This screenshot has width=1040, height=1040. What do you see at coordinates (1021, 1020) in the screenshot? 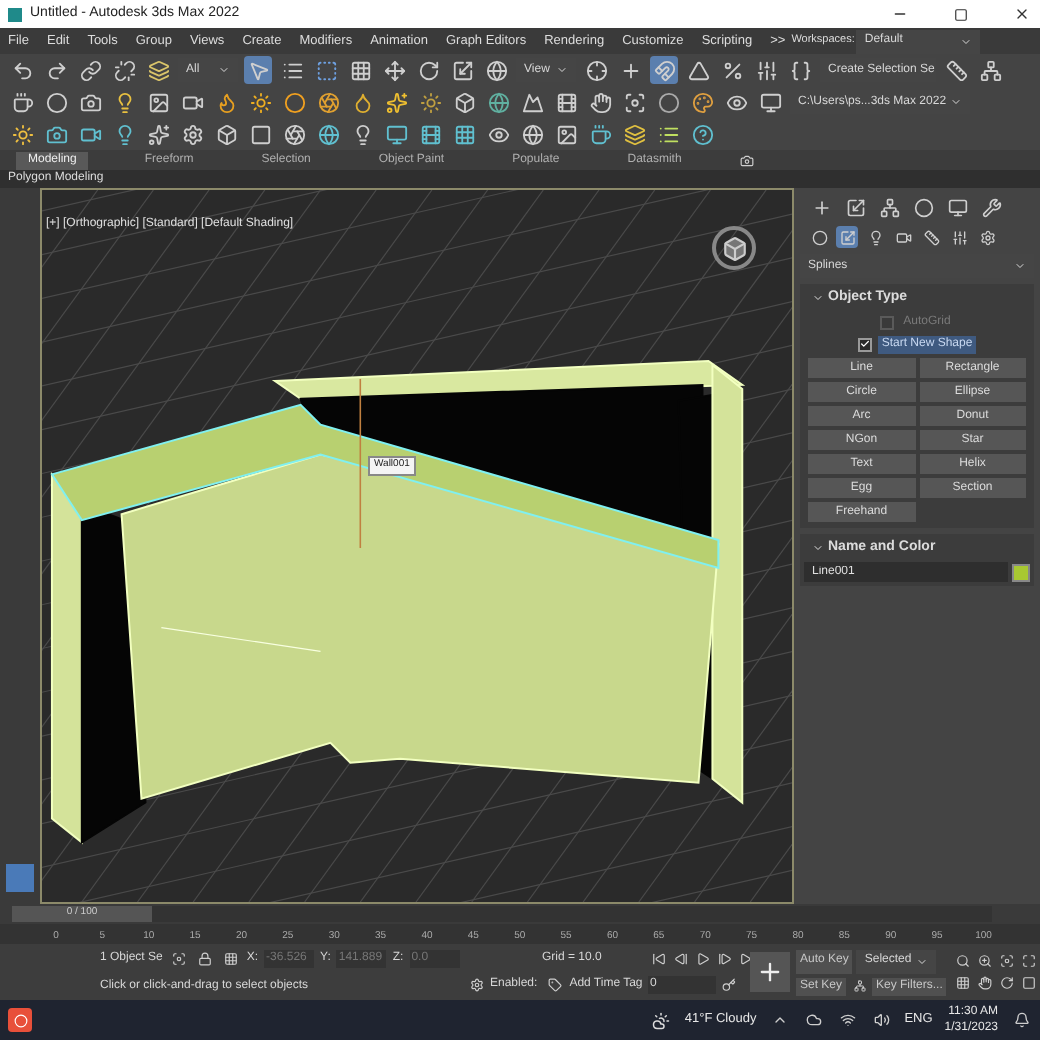
I see `notification-icon` at bounding box center [1021, 1020].